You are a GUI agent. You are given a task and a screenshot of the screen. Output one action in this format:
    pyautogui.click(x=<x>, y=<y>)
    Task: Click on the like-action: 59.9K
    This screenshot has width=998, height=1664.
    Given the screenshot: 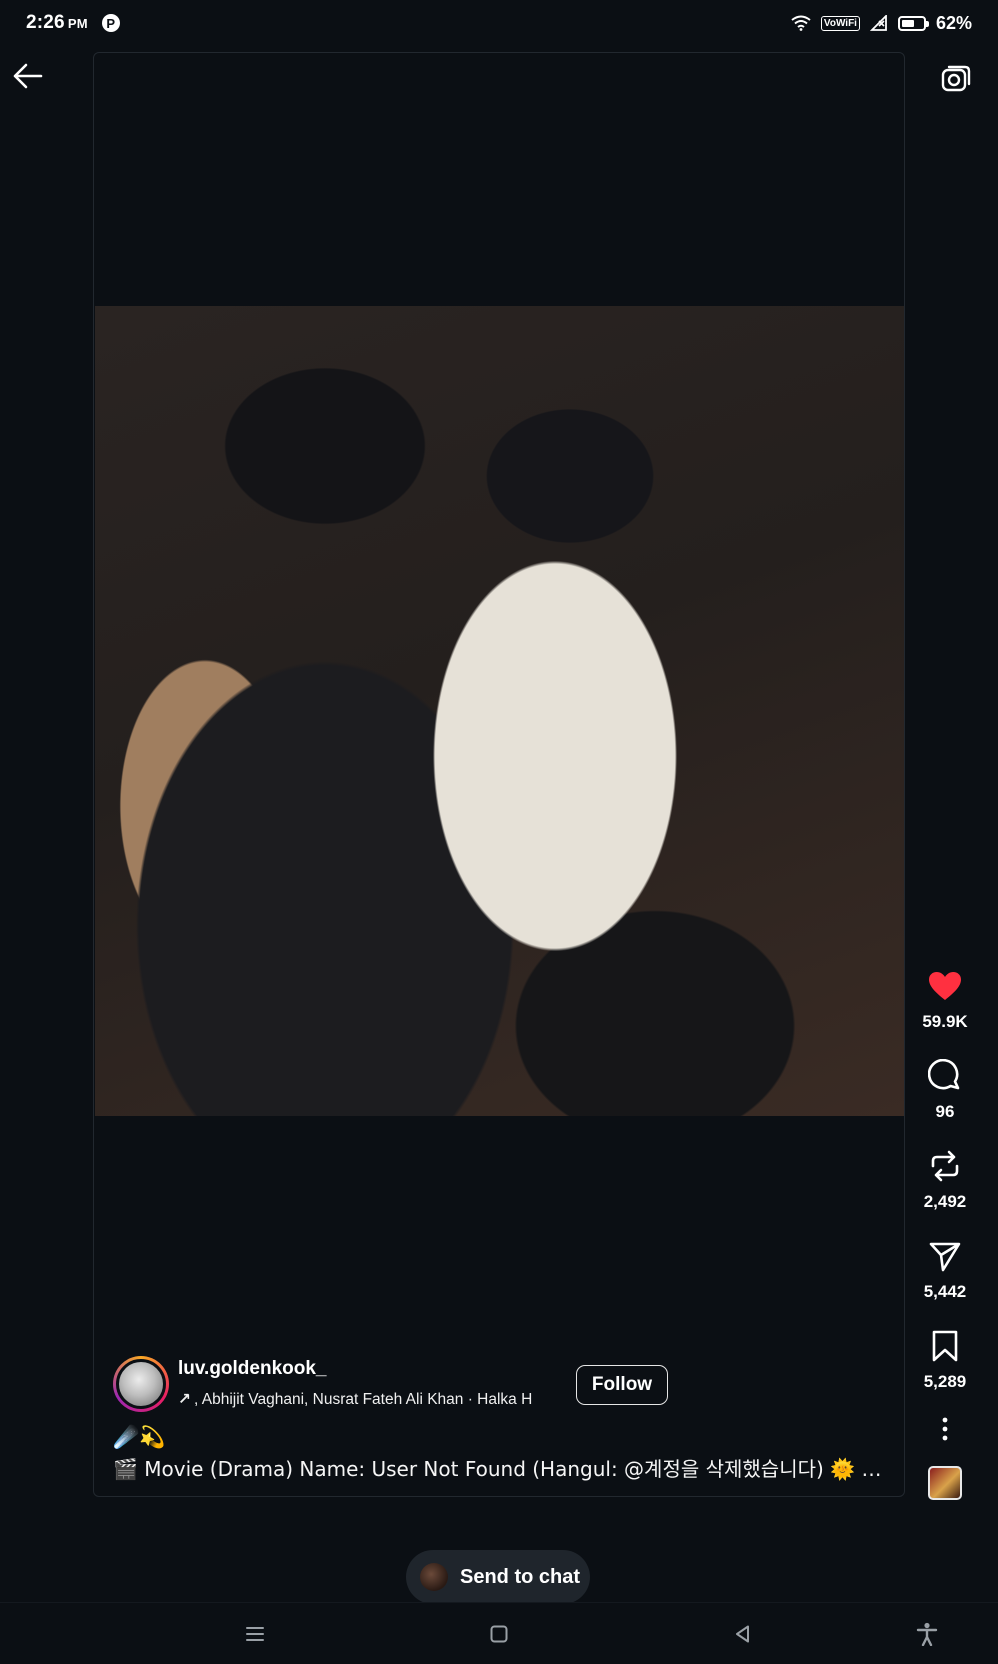 What is the action you would take?
    pyautogui.click(x=945, y=1000)
    